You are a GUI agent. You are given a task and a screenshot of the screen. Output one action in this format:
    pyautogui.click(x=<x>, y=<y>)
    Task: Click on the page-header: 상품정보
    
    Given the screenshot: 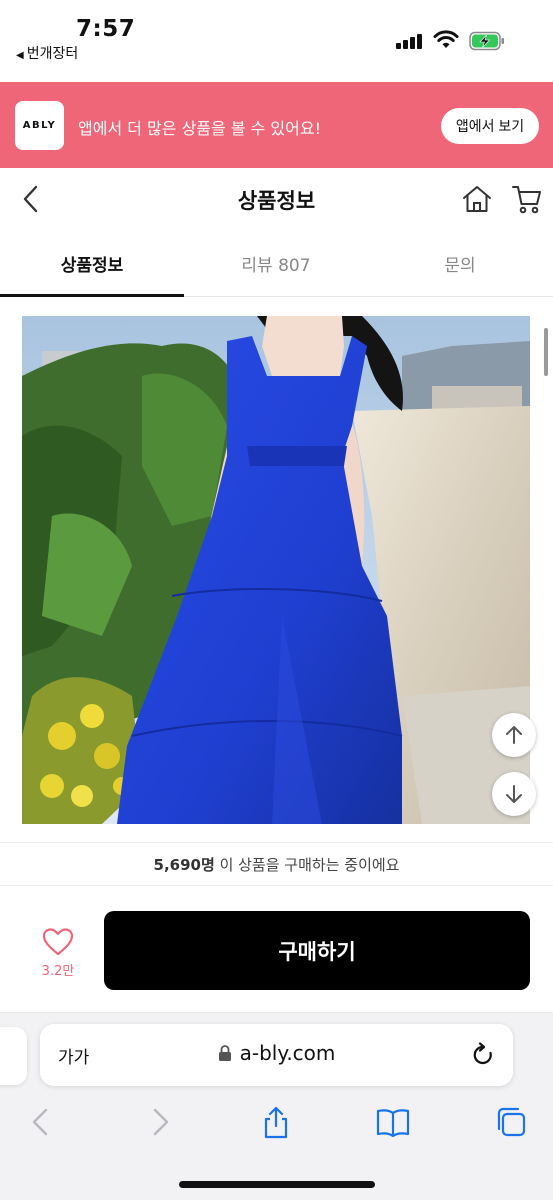 What is the action you would take?
    pyautogui.click(x=276, y=199)
    